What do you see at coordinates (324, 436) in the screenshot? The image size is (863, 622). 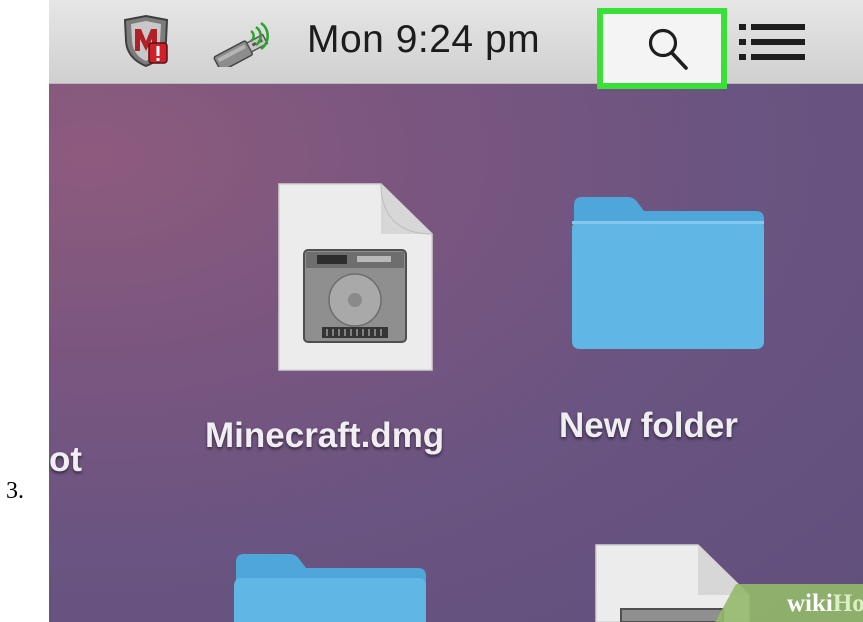 I see `minecraft-dmg-label: Minecraft.dmg` at bounding box center [324, 436].